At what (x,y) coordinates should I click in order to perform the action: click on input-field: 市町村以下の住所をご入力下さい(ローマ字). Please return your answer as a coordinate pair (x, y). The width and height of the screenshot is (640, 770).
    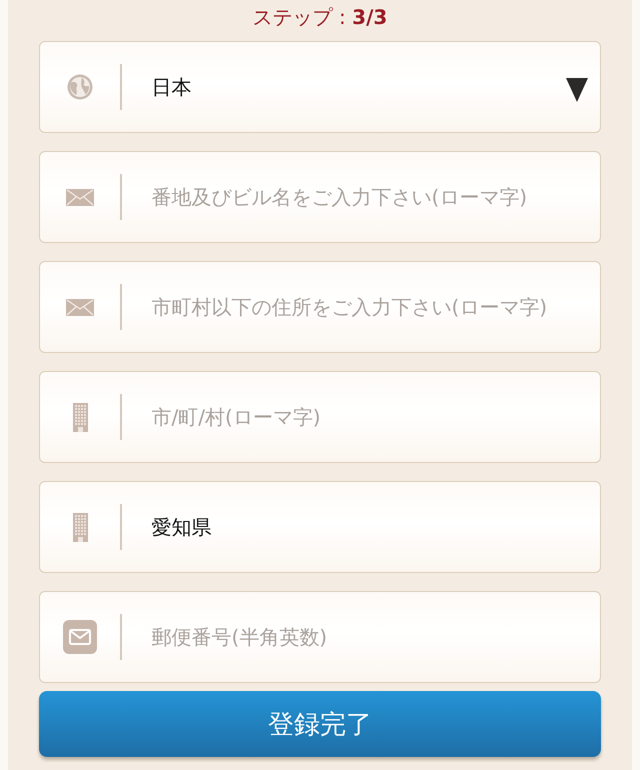
    Looking at the image, I should click on (320, 307).